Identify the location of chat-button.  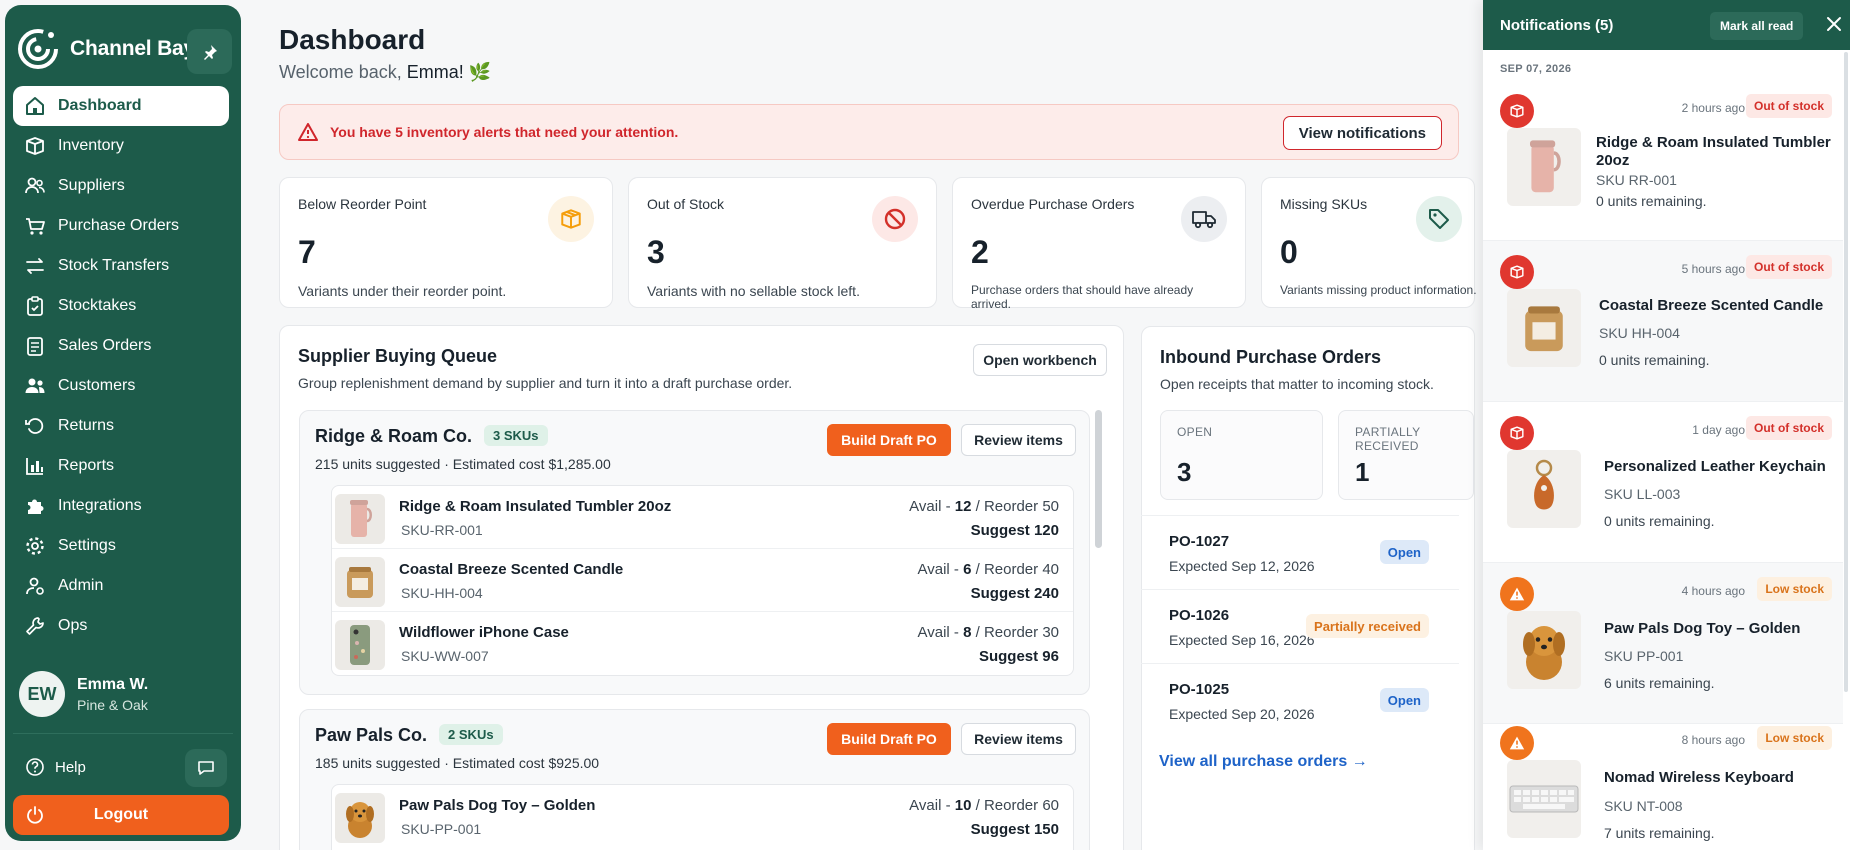
(206, 768).